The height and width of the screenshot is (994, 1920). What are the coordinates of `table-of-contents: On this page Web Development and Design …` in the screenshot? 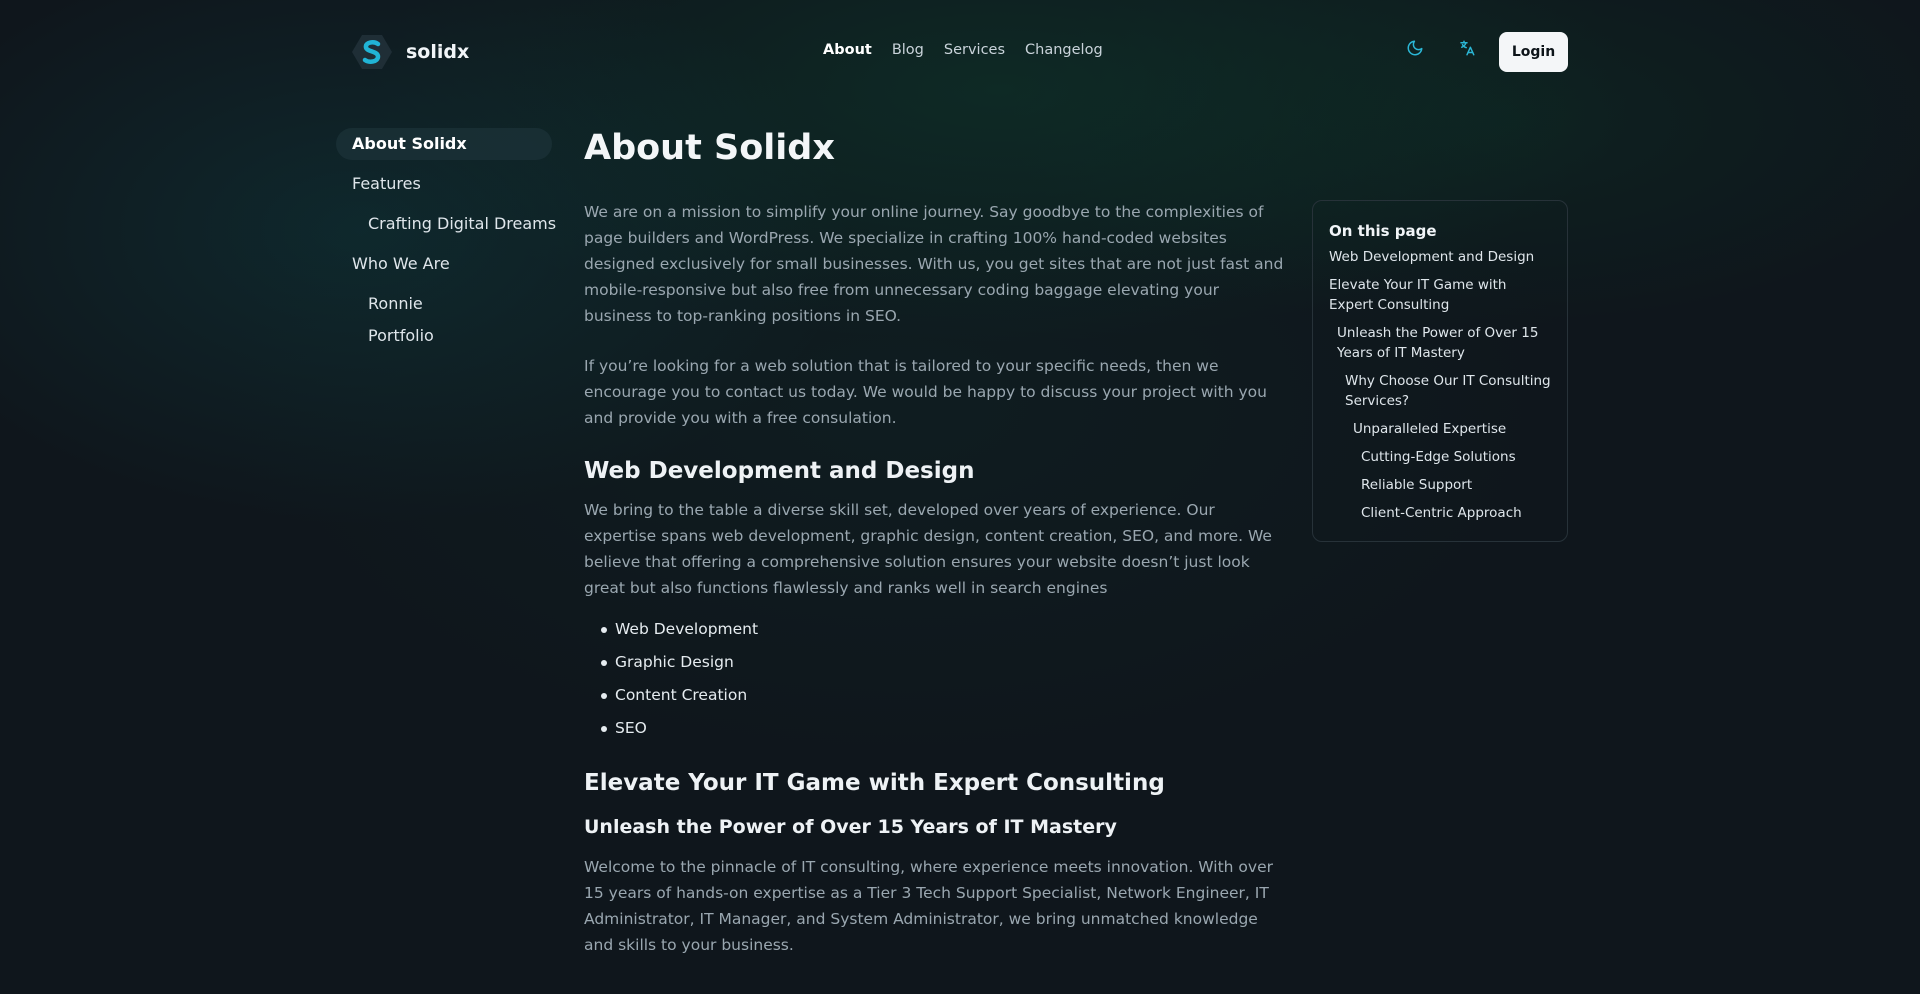 It's located at (1440, 371).